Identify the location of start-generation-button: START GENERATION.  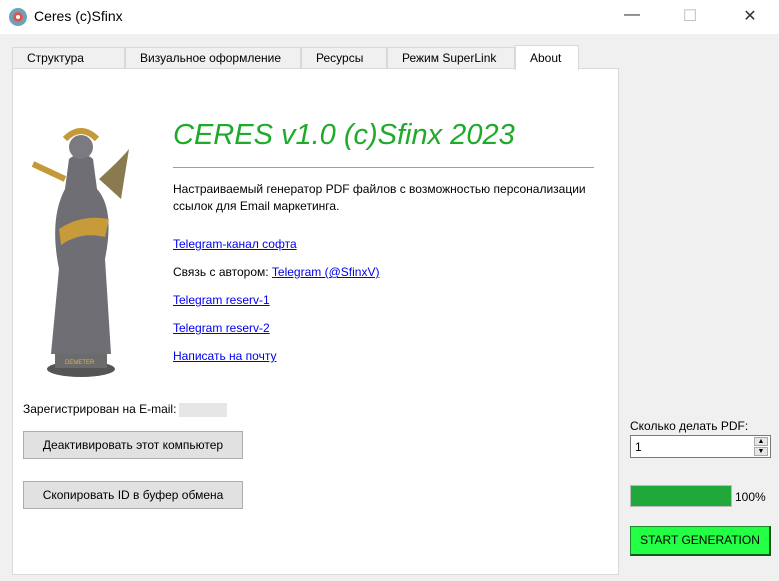
(700, 541).